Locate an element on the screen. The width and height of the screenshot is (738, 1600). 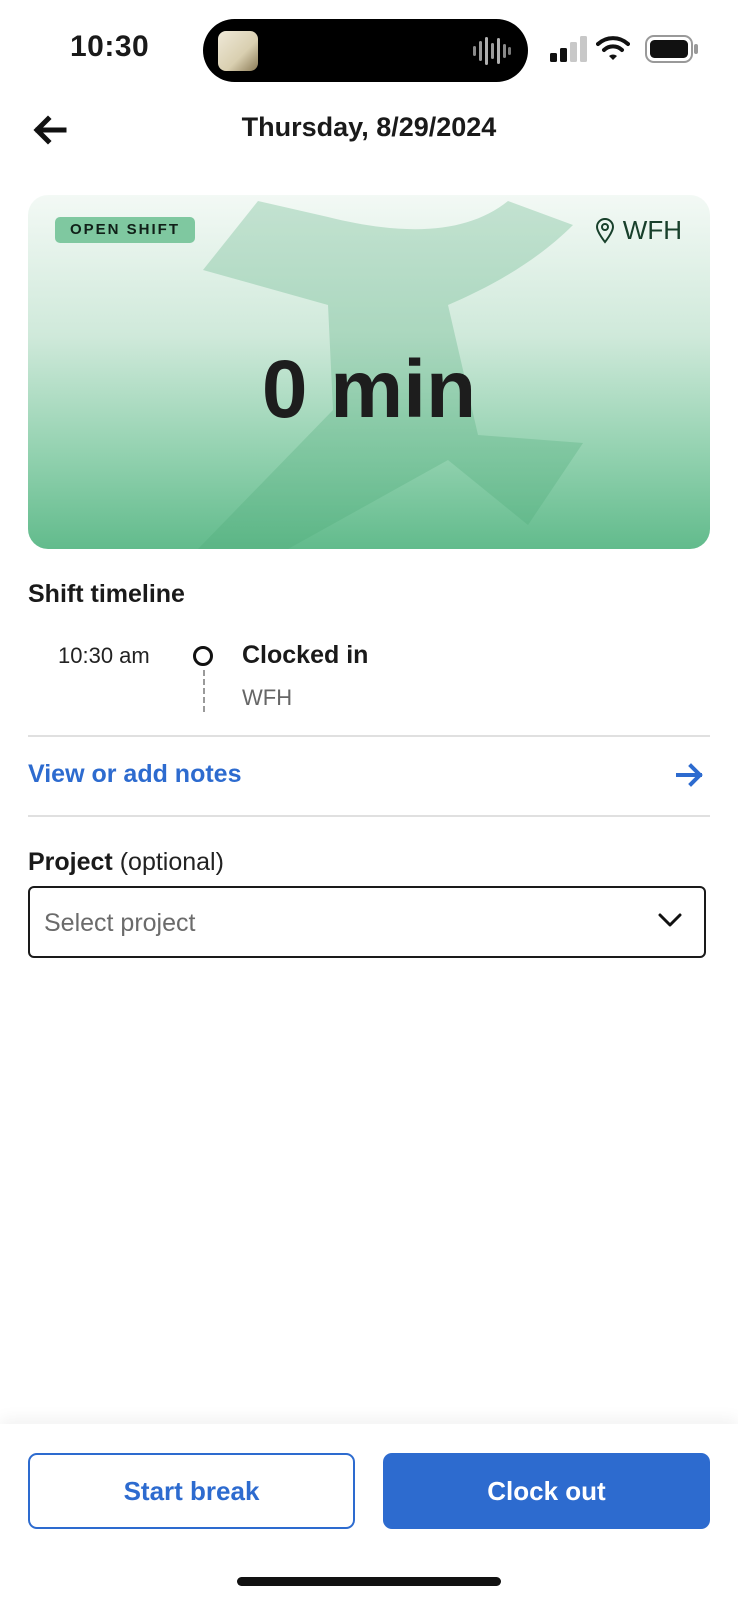
location-pin-icon is located at coordinates (604, 230).